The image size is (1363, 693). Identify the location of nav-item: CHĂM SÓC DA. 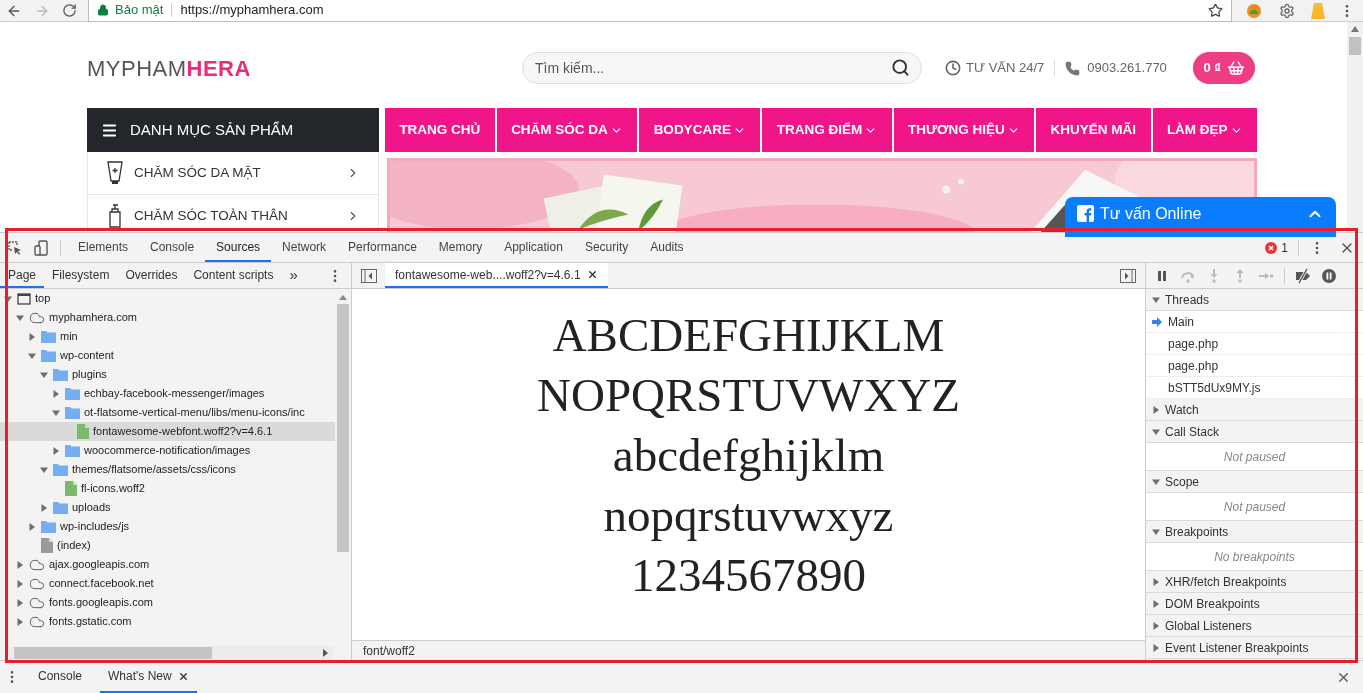
(567, 130).